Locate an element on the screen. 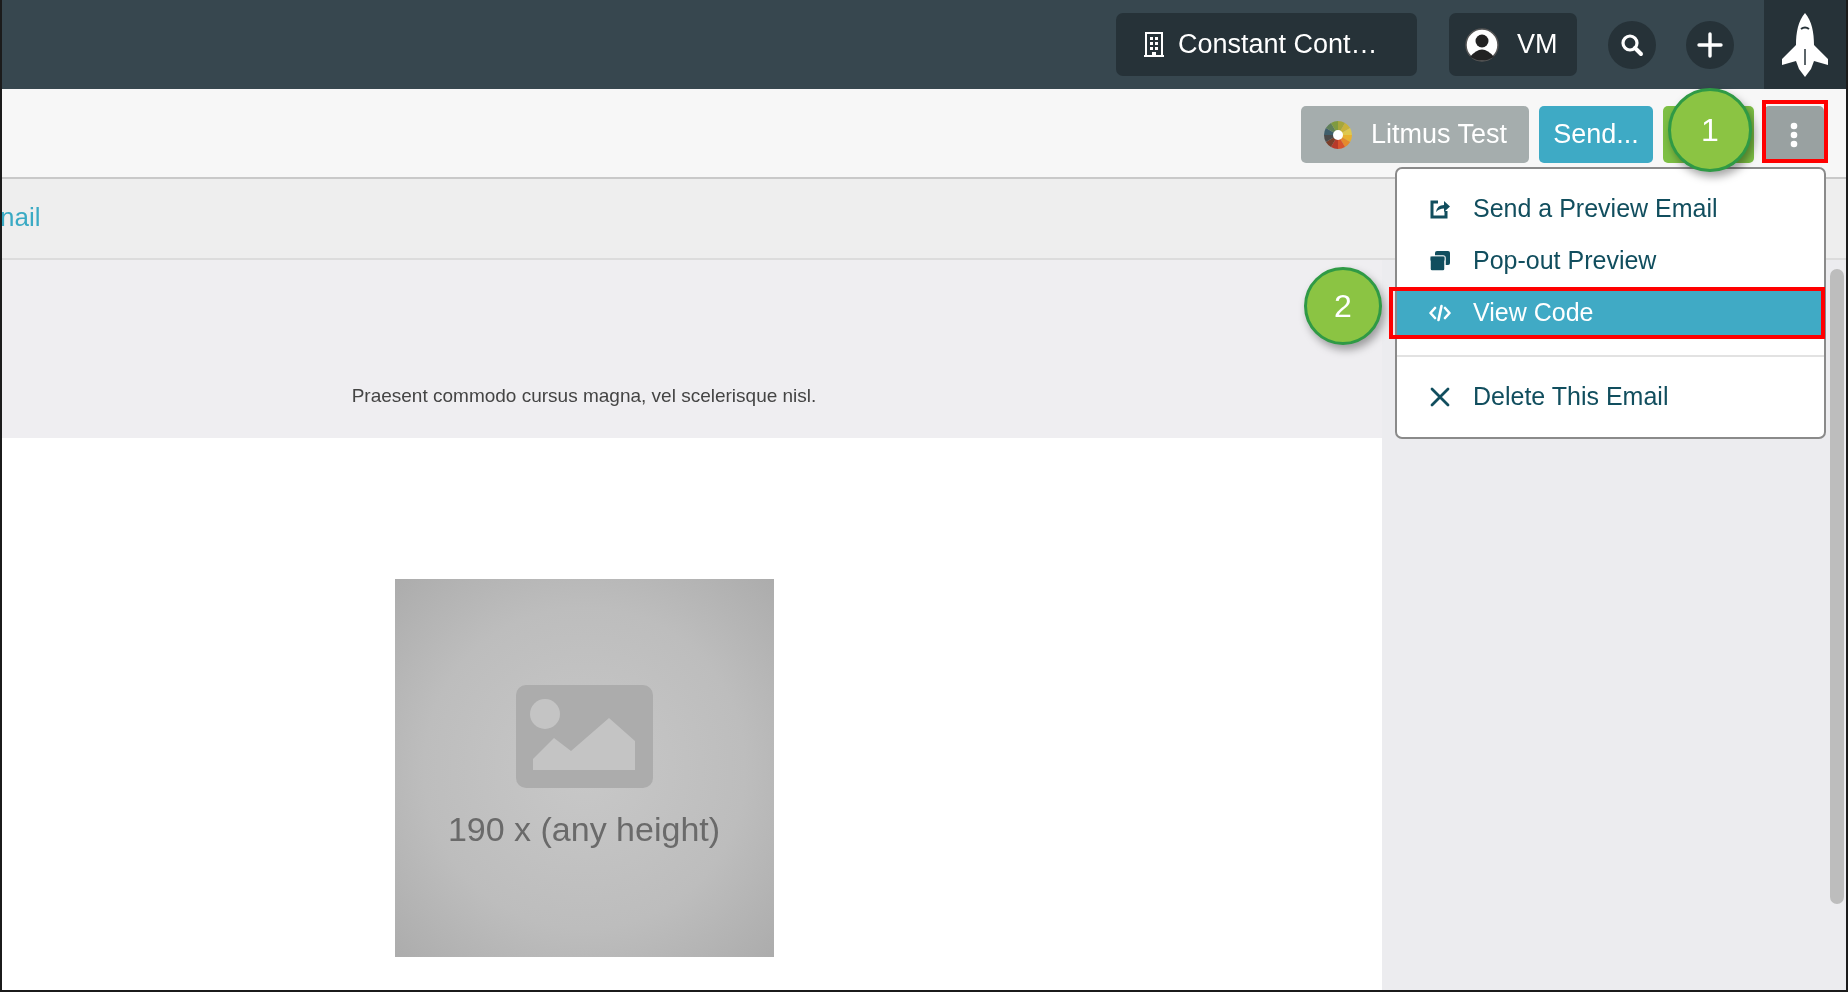  close-icon is located at coordinates (1440, 397).